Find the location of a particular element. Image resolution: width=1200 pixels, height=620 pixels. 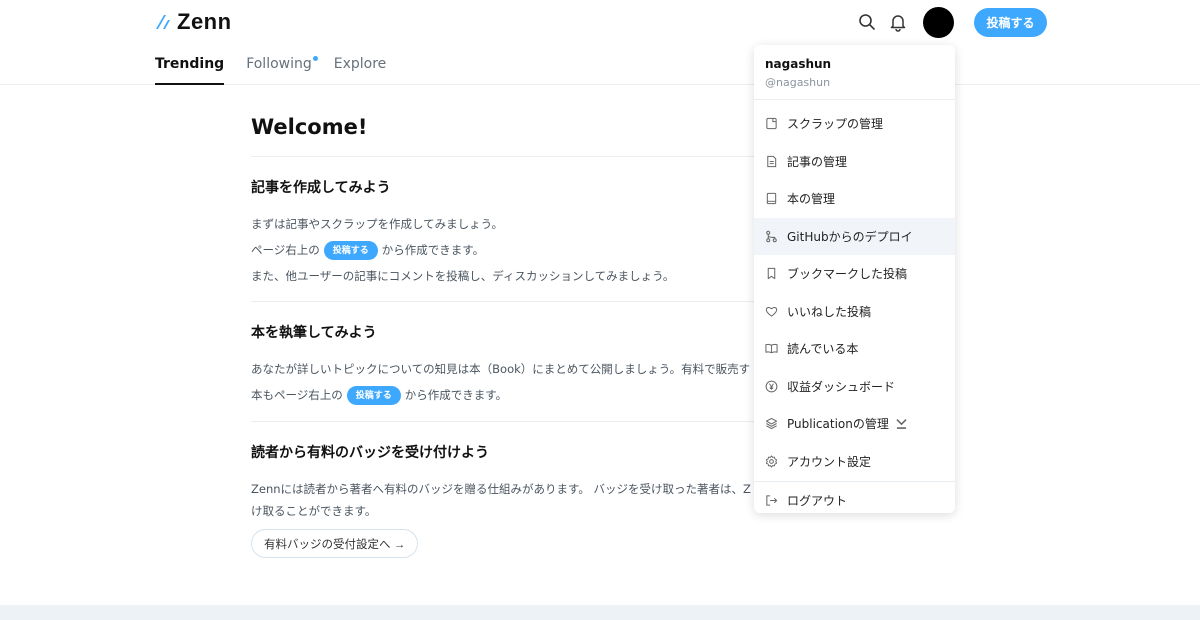

menu-user-info: nagashun @nagashun is located at coordinates (854, 72).